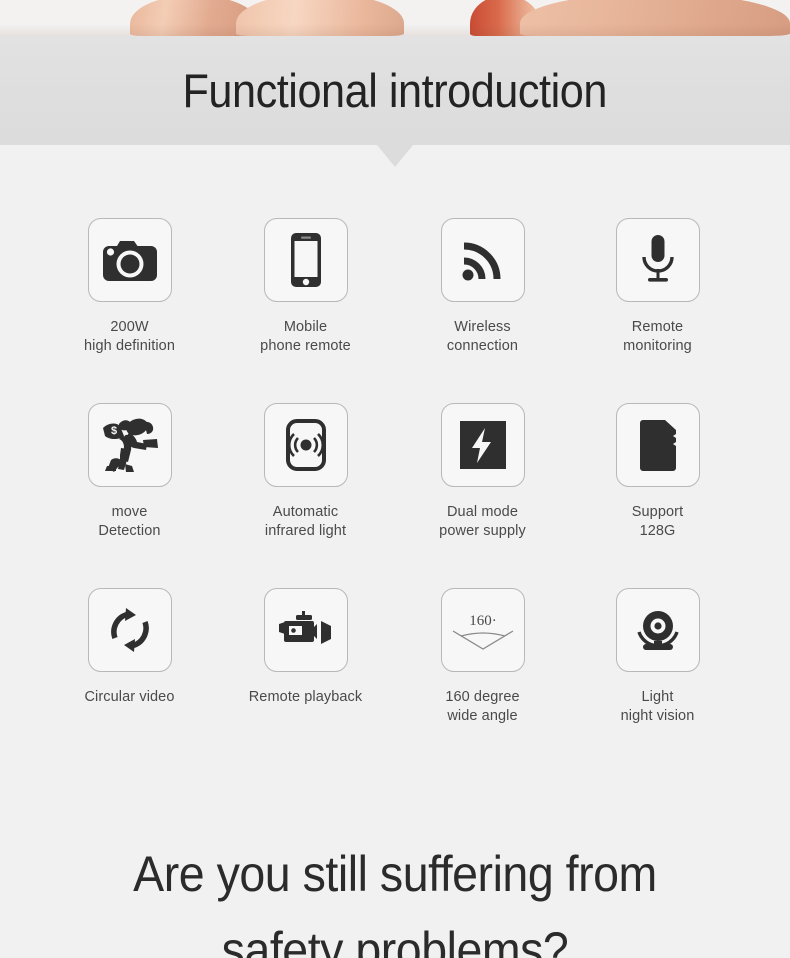  Describe the element at coordinates (658, 707) in the screenshot. I see `feature-label: Light night vision` at that location.